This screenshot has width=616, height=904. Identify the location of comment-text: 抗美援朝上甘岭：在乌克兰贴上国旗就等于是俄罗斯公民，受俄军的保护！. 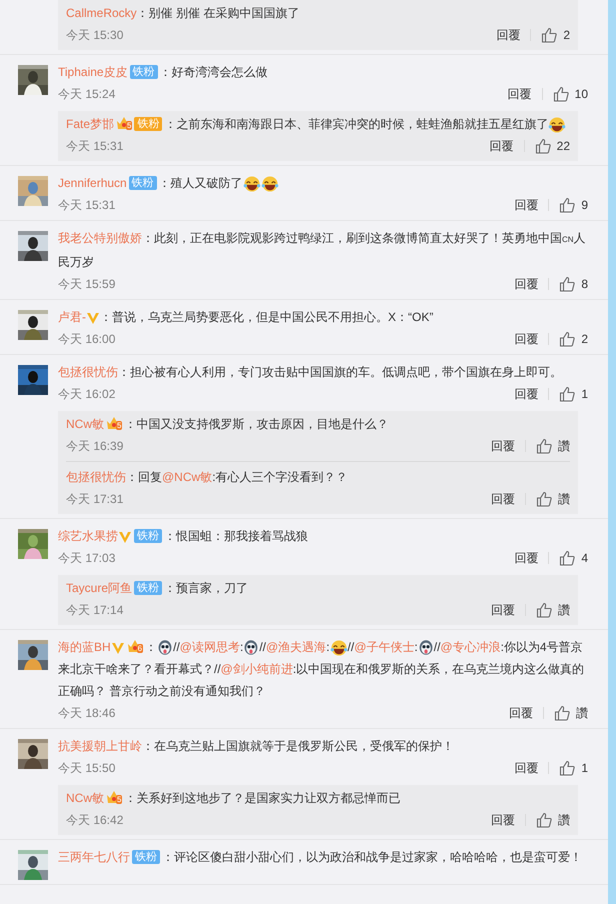
(256, 746).